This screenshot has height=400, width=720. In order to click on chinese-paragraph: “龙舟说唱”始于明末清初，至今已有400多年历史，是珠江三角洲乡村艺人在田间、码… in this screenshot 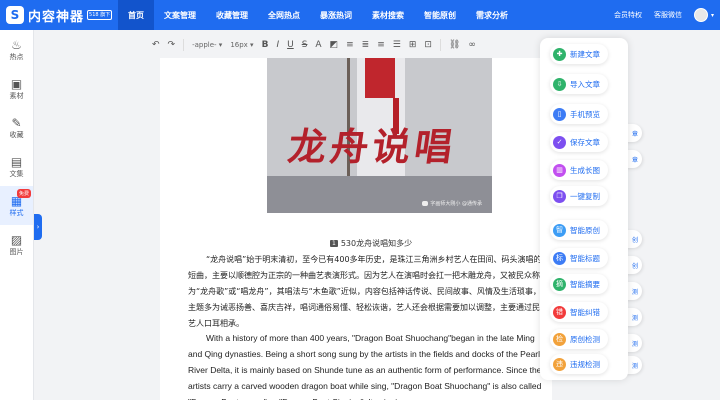, I will do `click(368, 292)`.